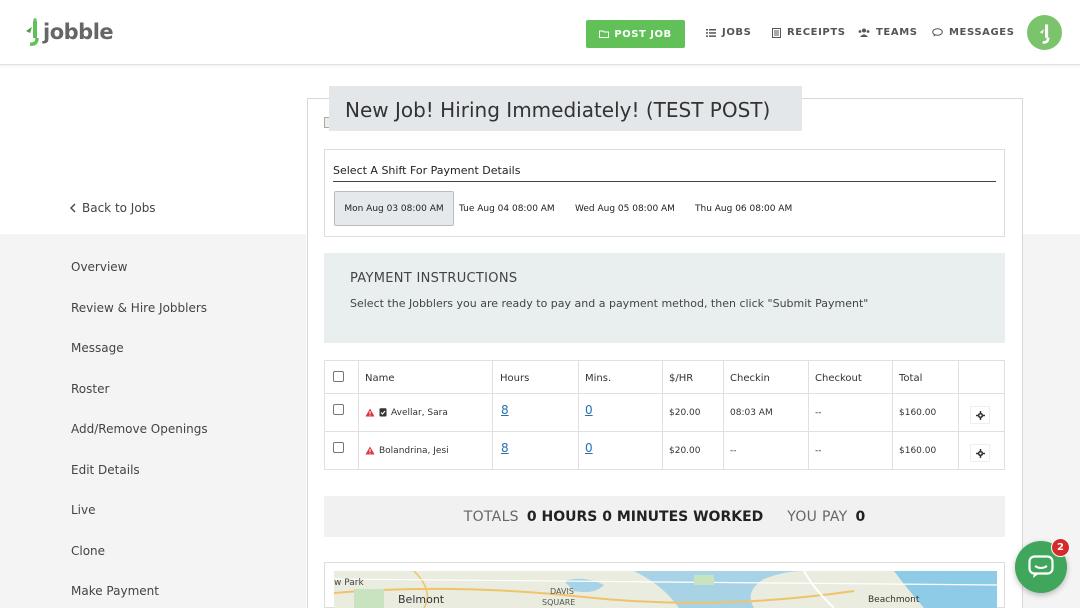 The width and height of the screenshot is (1080, 608). Describe the element at coordinates (816, 32) in the screenshot. I see `nav-receipts-label: RECEIPTS` at that location.